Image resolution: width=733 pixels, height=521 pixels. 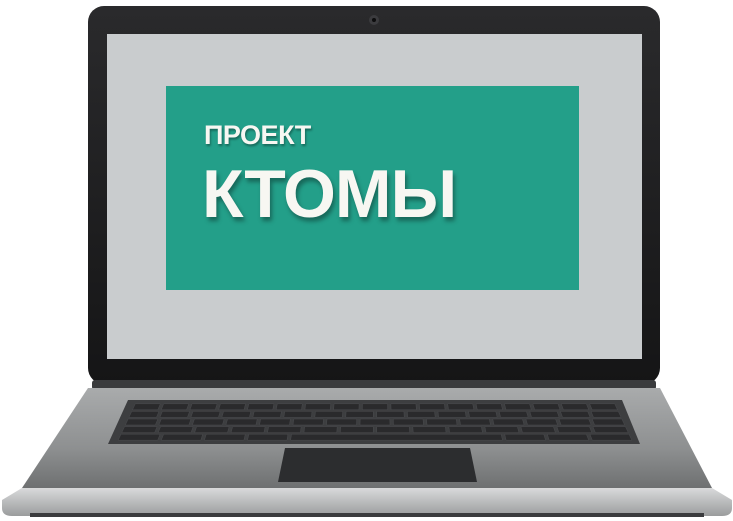 I want to click on keyboard-keys, so click(x=375, y=422).